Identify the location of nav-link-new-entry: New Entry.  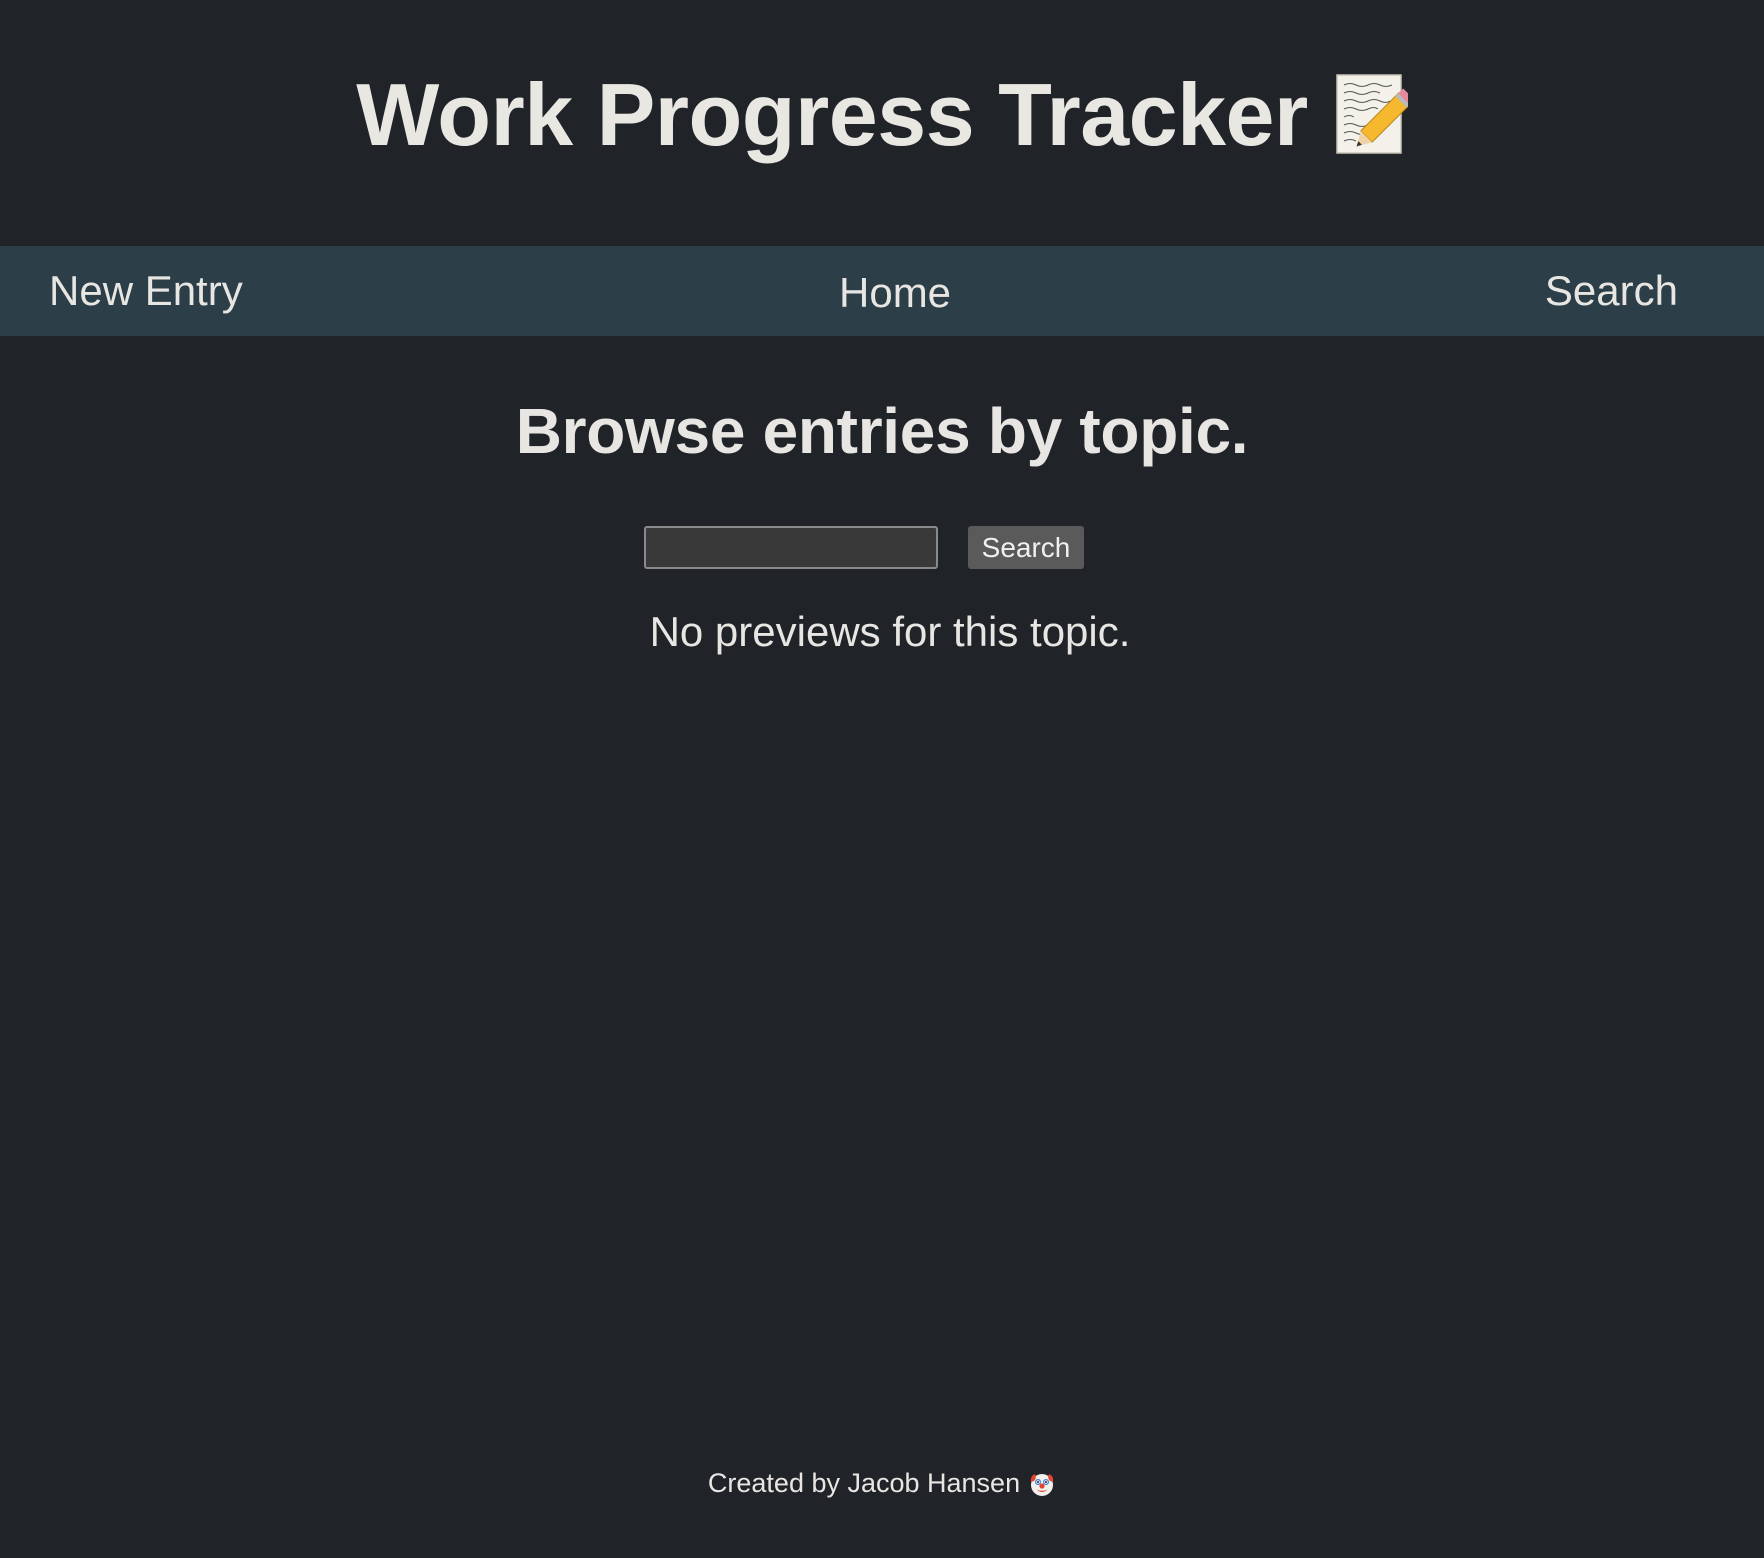
(146, 291).